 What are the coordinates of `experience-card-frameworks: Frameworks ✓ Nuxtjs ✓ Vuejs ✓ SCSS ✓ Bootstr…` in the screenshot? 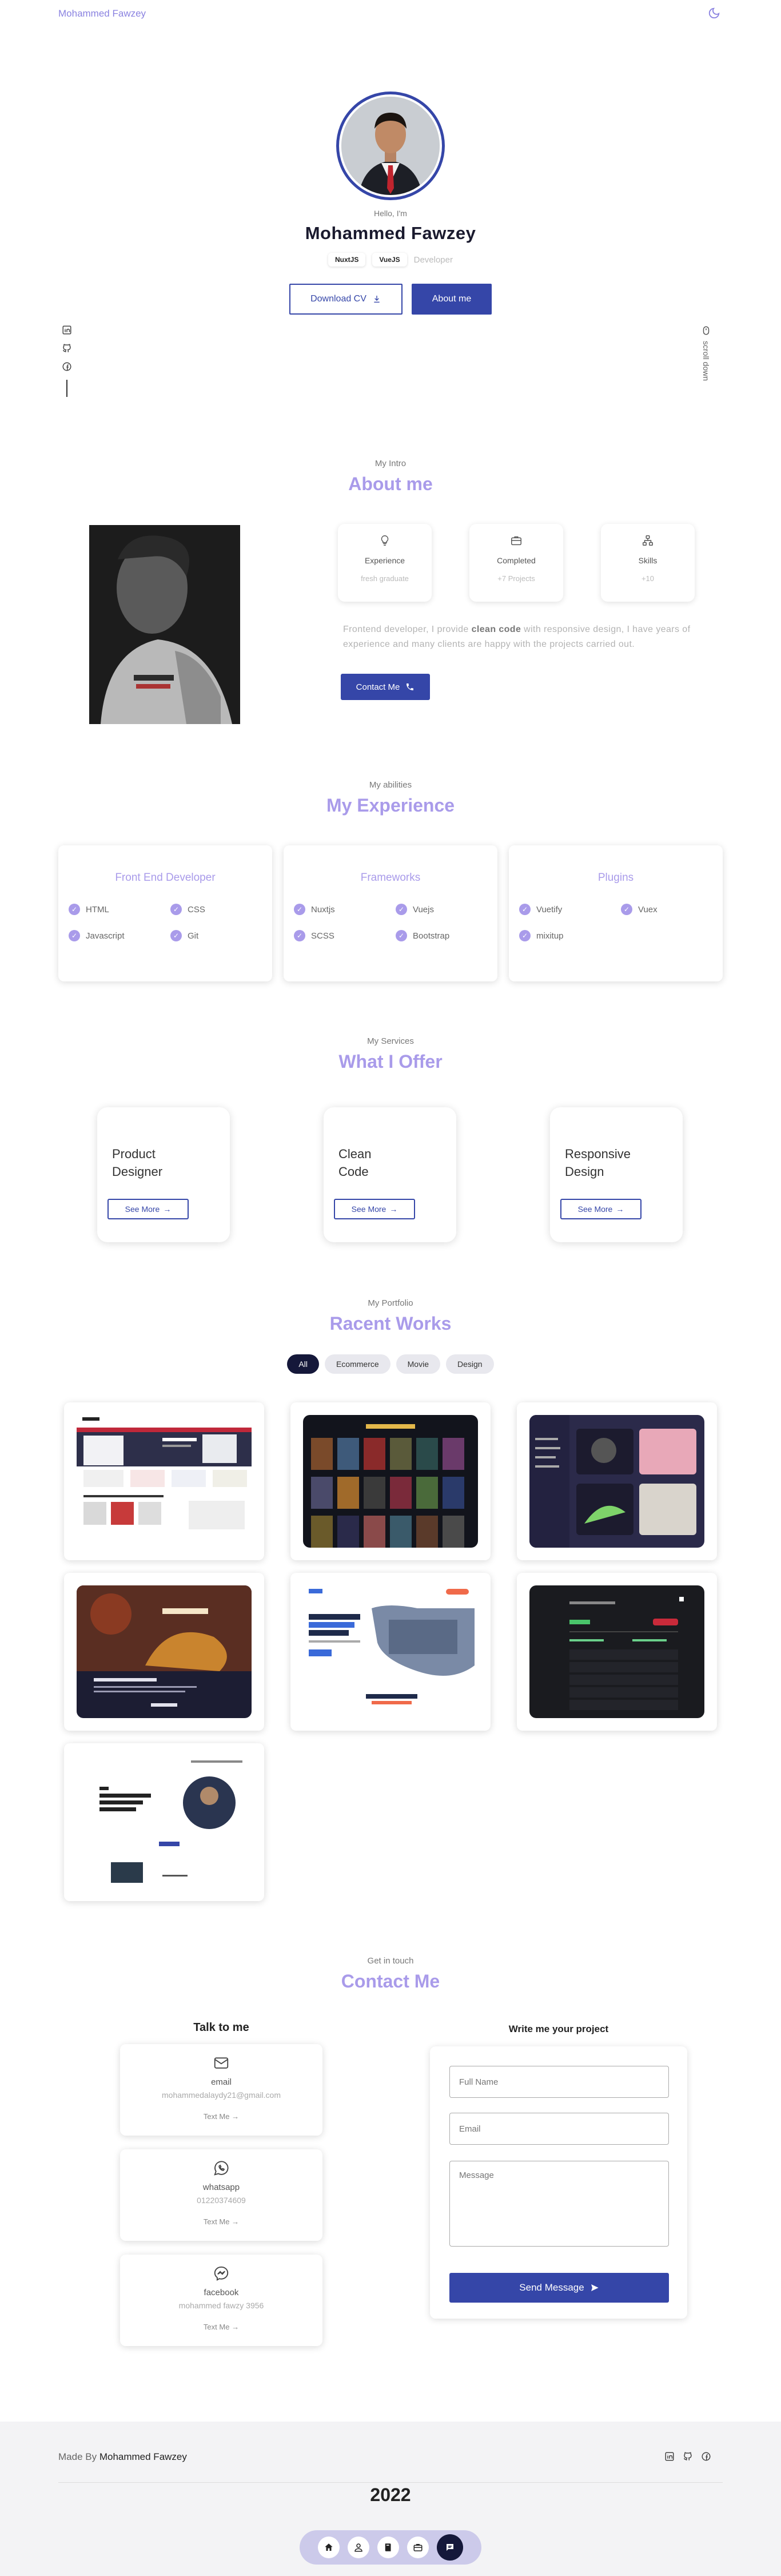 It's located at (390, 913).